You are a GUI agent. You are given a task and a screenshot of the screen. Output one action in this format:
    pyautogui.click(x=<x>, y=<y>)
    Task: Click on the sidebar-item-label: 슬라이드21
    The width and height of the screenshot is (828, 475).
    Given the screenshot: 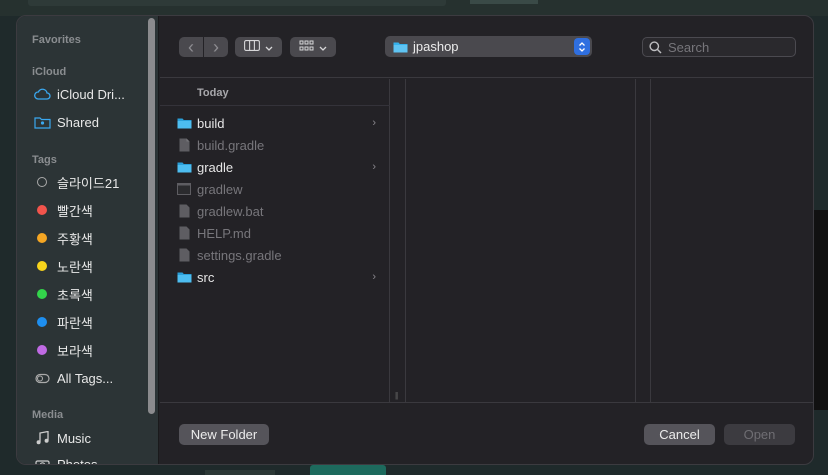 What is the action you would take?
    pyautogui.click(x=88, y=183)
    